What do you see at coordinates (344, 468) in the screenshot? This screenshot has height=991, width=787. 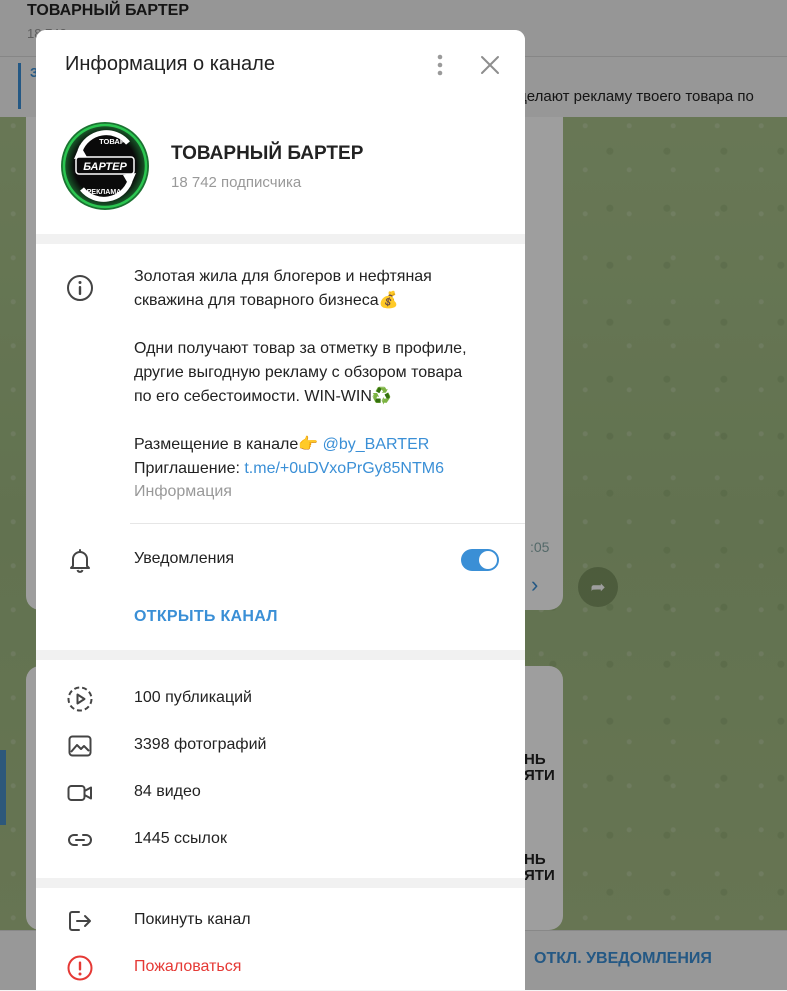 I see `invite-link: t.me/+0uDVxoPrGy85NTM6` at bounding box center [344, 468].